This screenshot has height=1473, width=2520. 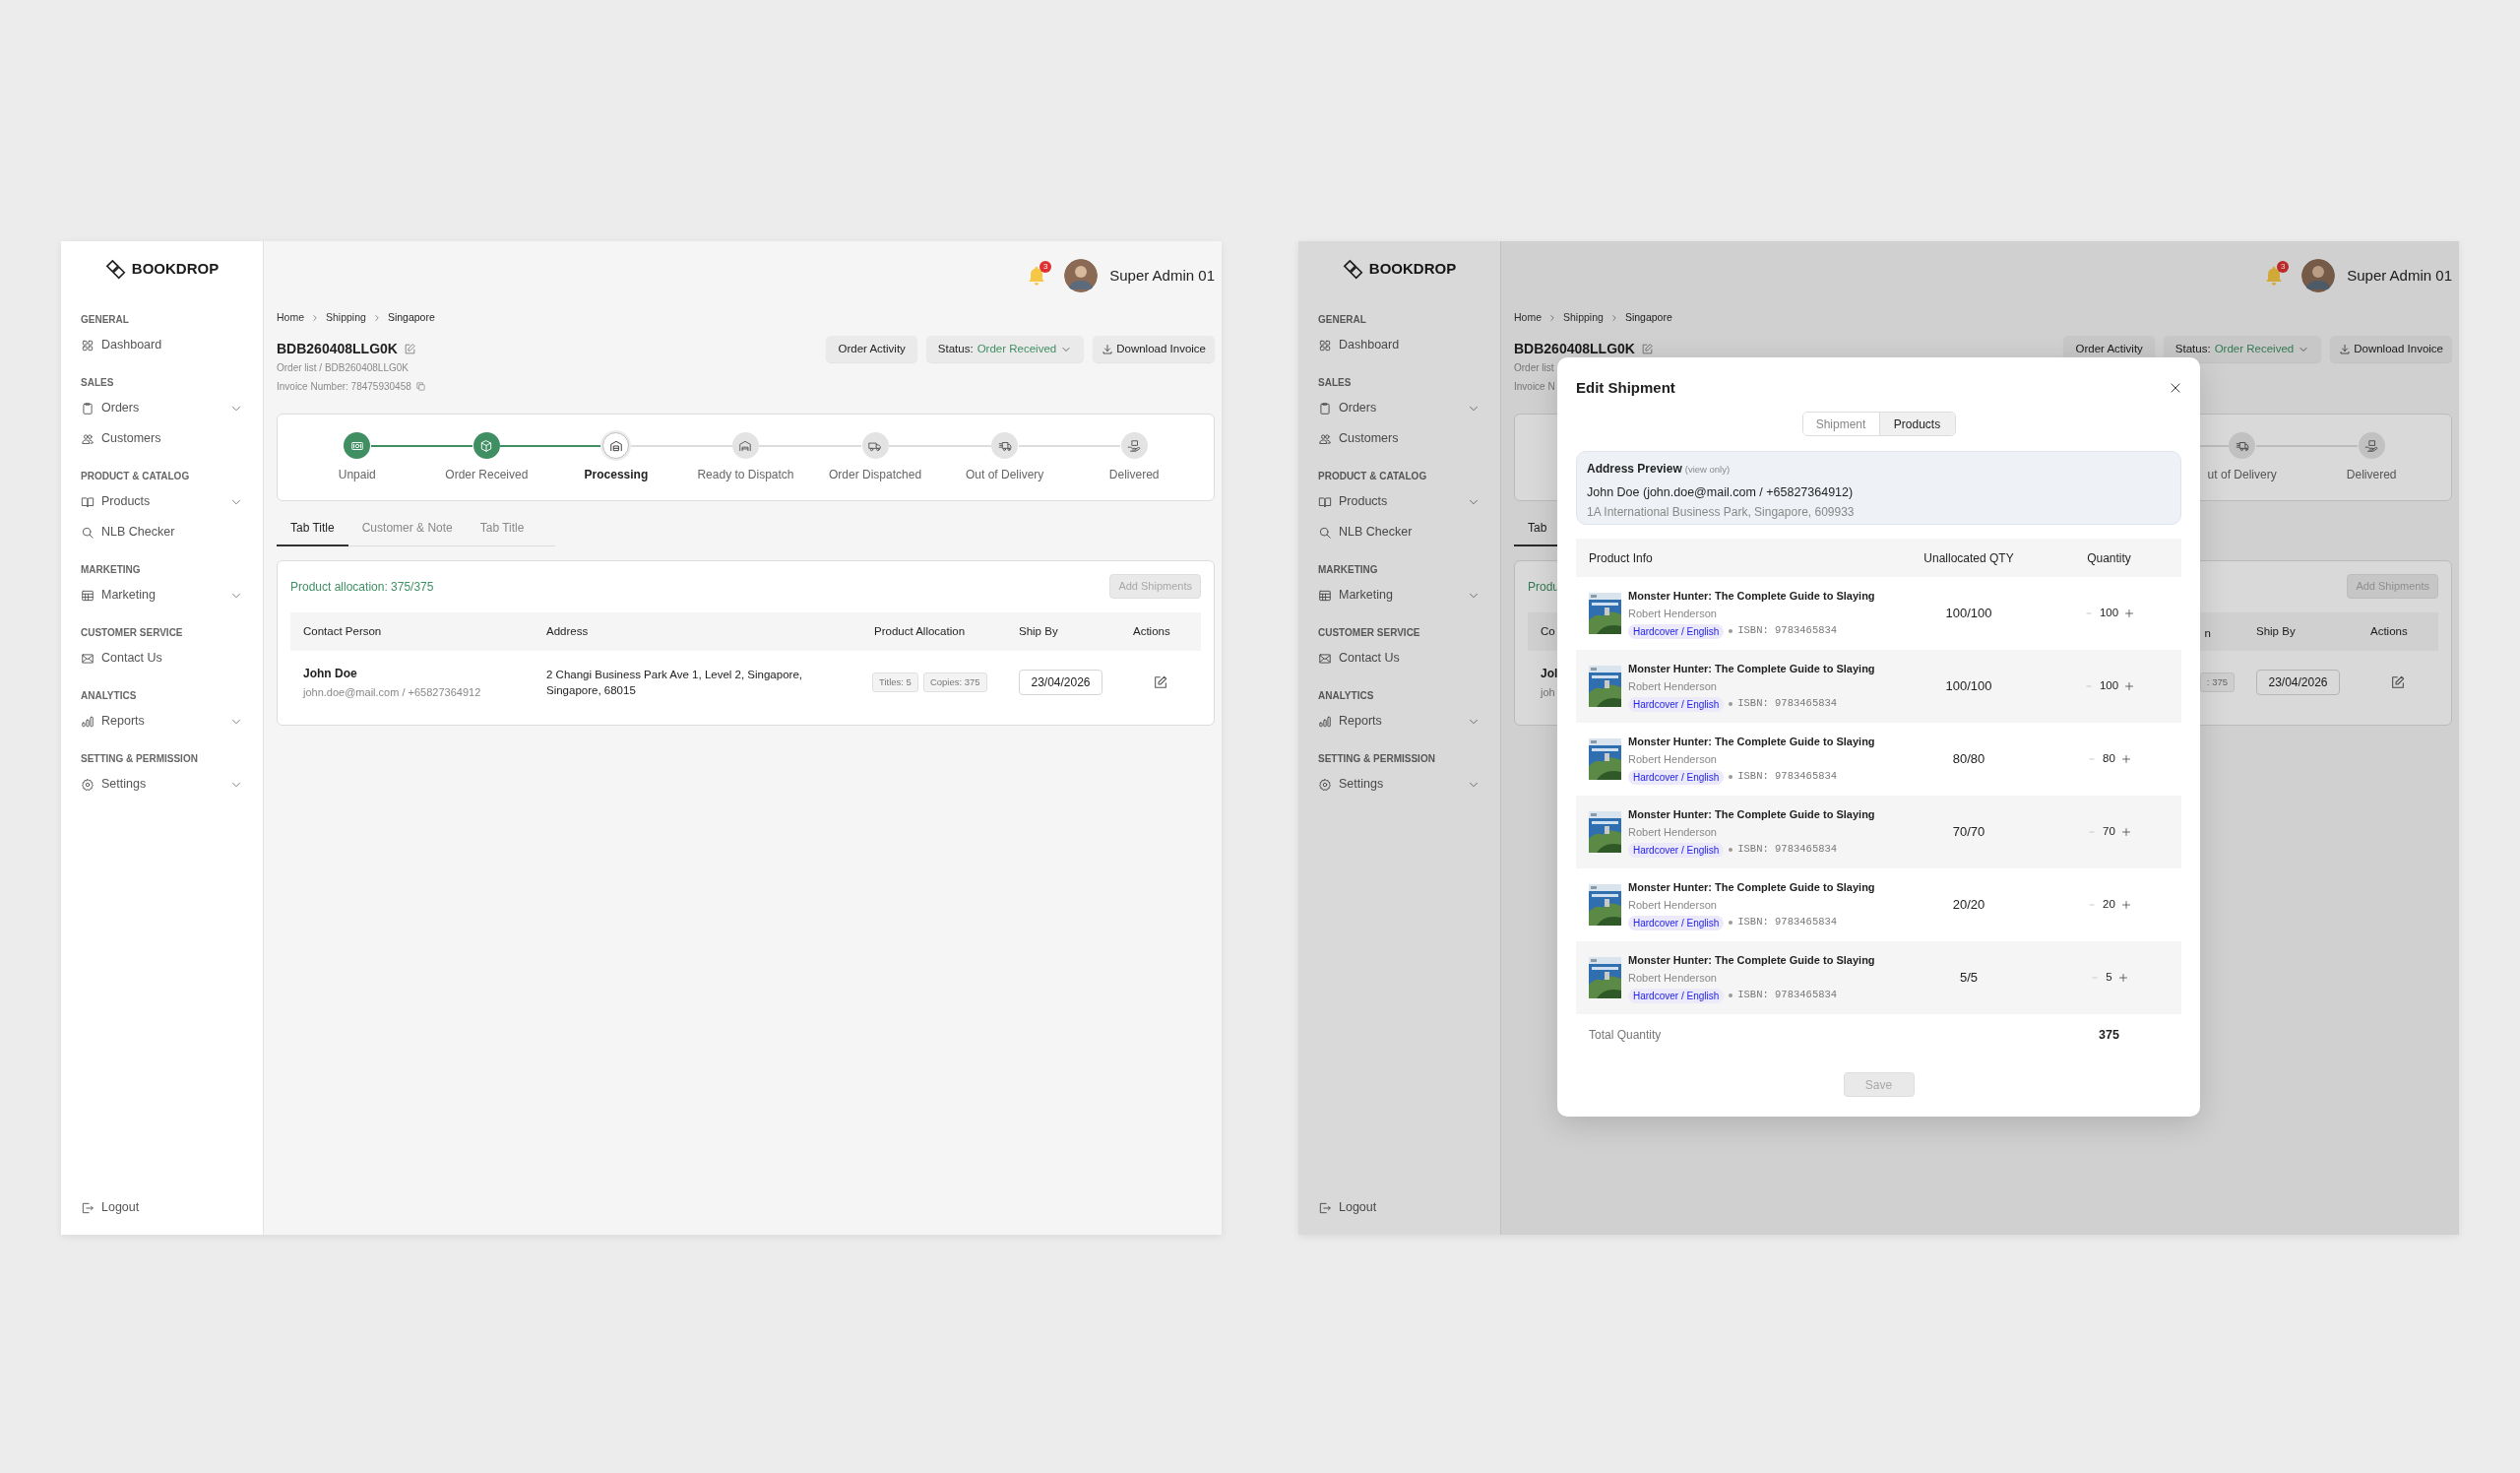 What do you see at coordinates (1968, 905) in the screenshot?
I see `unallocated-qty: 20/20` at bounding box center [1968, 905].